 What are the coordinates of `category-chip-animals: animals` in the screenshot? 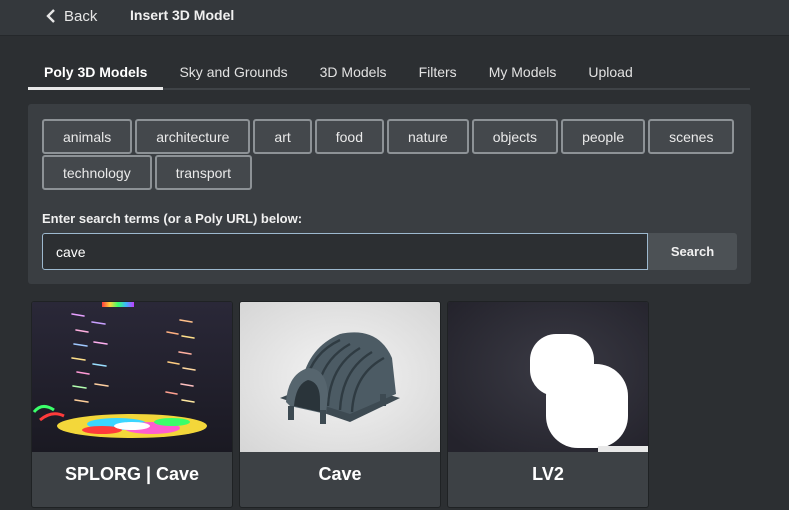 It's located at (87, 136).